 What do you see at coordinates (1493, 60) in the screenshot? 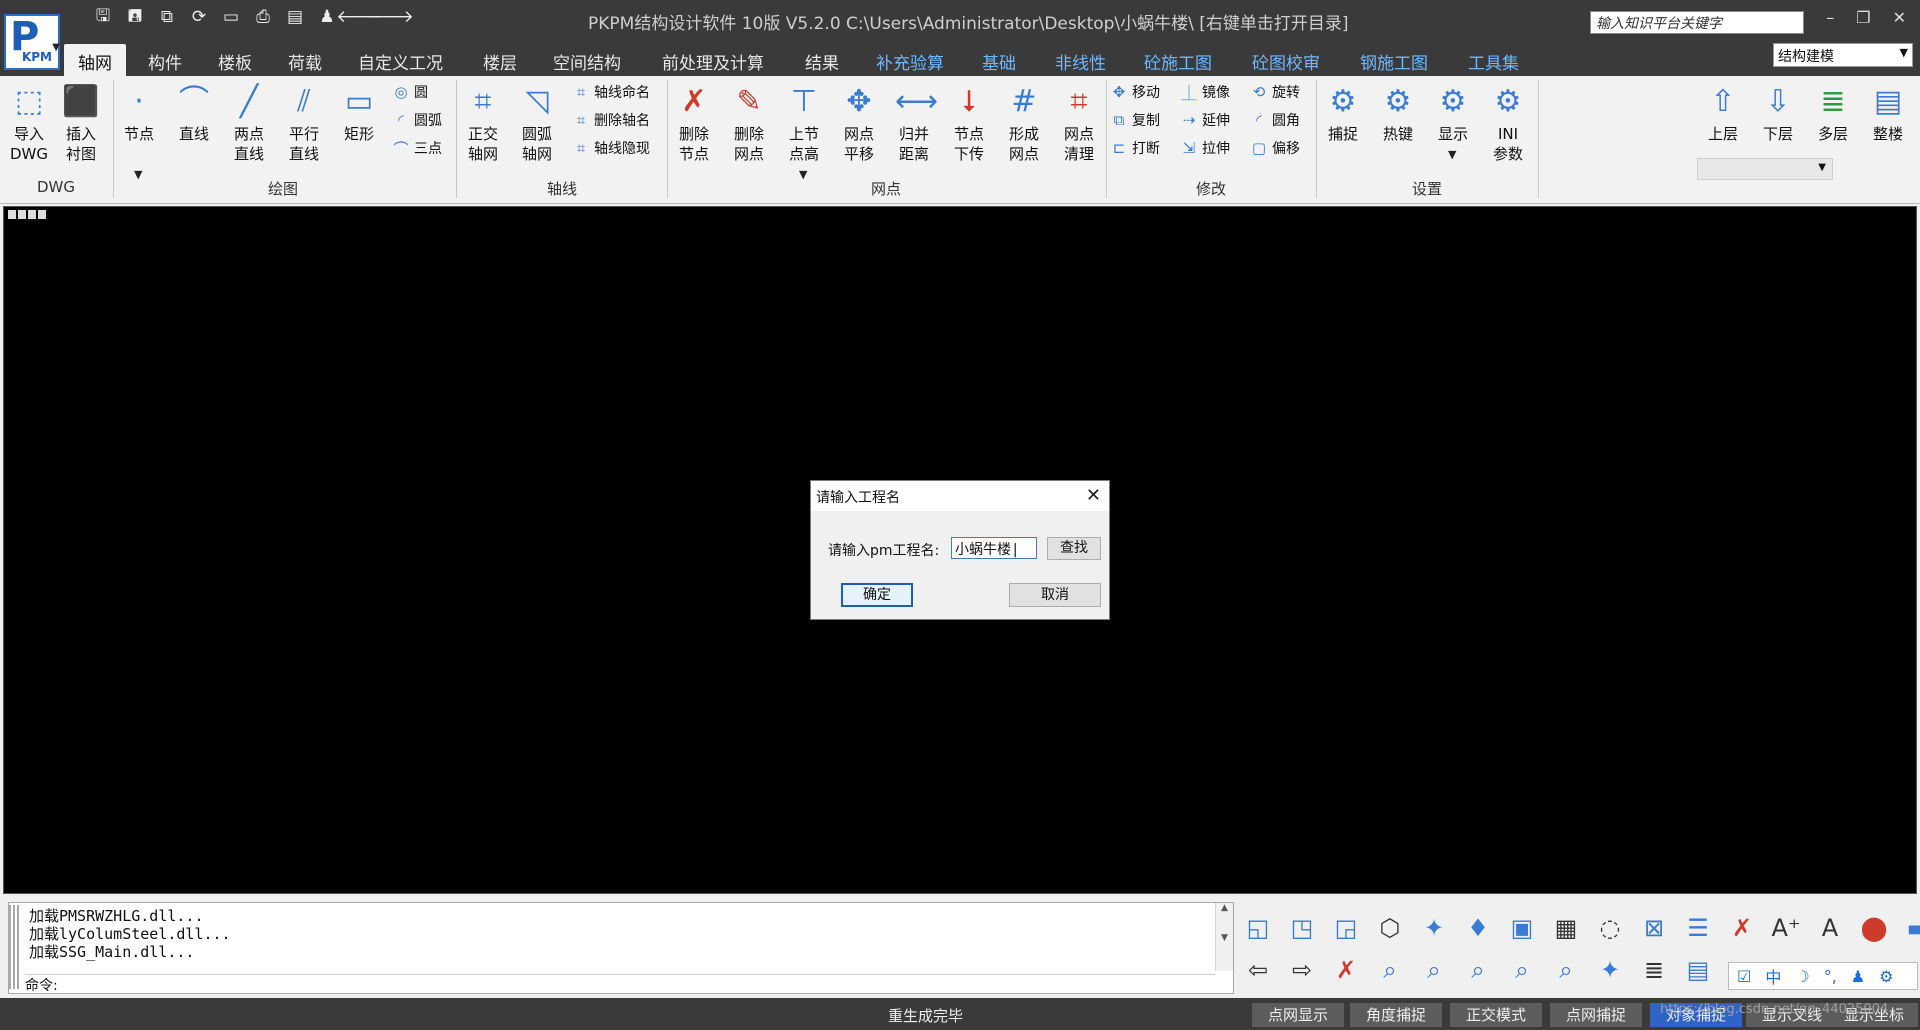
I see `tab-toolset: 工具集` at bounding box center [1493, 60].